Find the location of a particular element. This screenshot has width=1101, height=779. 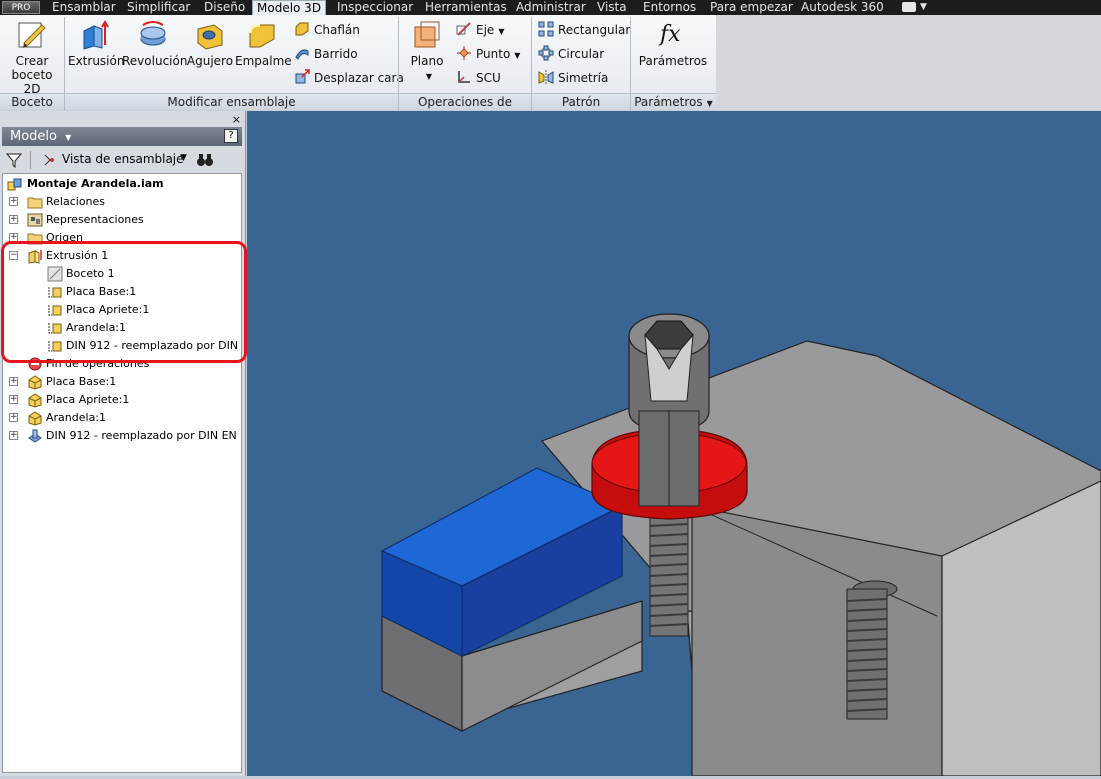

create-sketch-button: Crear boceto 2D is located at coordinates (32, 57).